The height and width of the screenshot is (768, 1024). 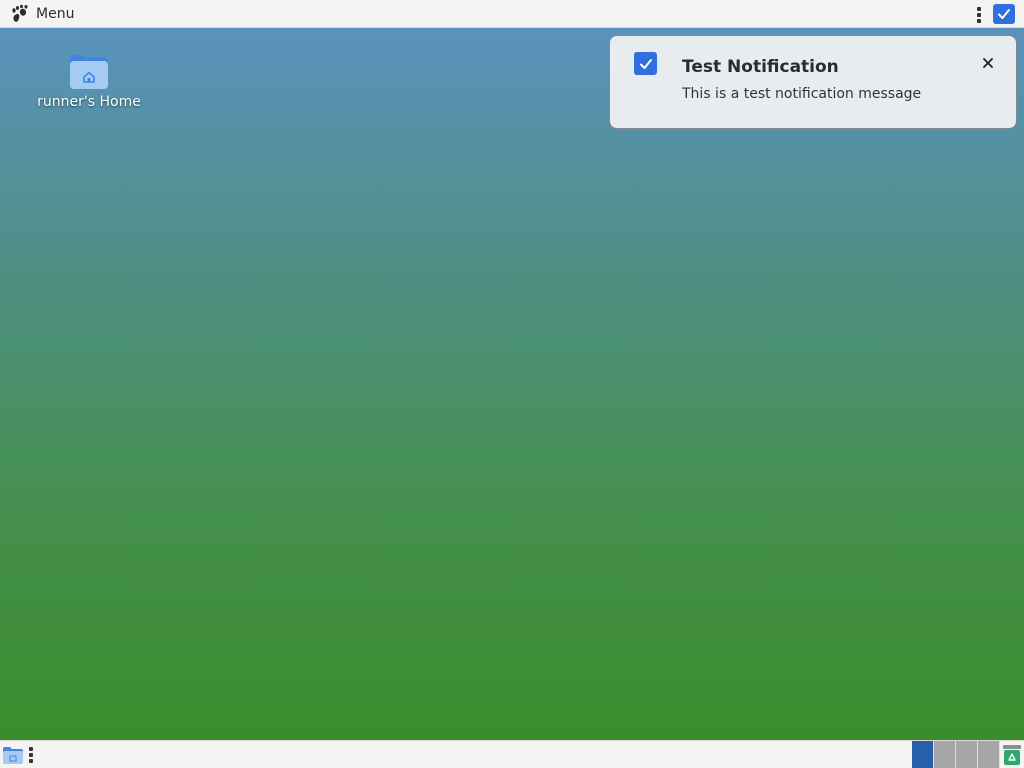 I want to click on bottom-panel, so click(x=512, y=754).